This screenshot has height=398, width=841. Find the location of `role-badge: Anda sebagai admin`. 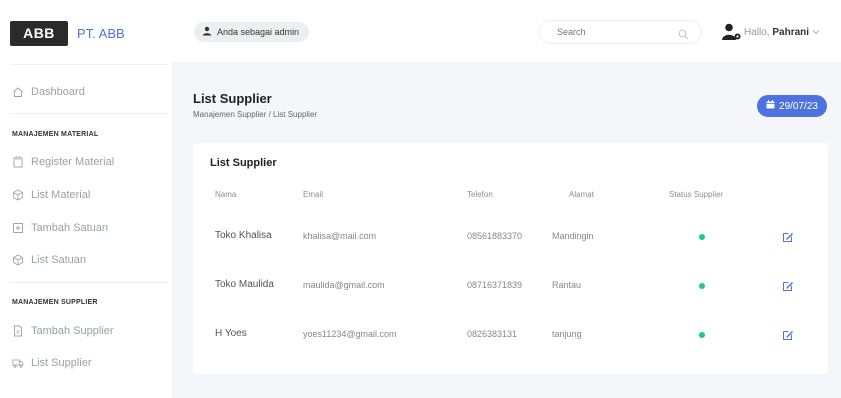

role-badge: Anda sebagai admin is located at coordinates (252, 32).